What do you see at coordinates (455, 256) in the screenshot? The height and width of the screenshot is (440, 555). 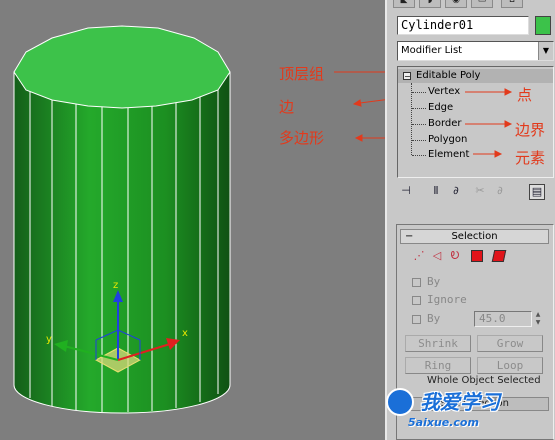 I see `border-subobject-icon: Ꭷ` at bounding box center [455, 256].